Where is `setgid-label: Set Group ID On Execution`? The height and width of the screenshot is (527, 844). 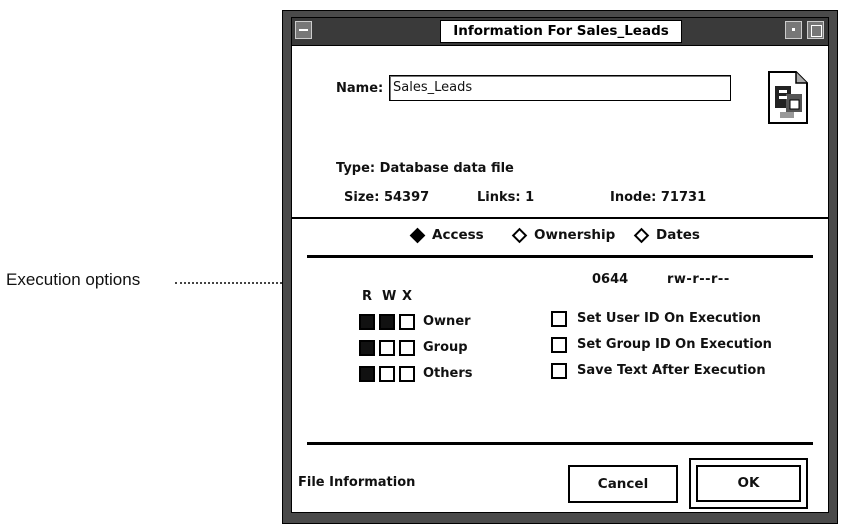 setgid-label: Set Group ID On Execution is located at coordinates (674, 344).